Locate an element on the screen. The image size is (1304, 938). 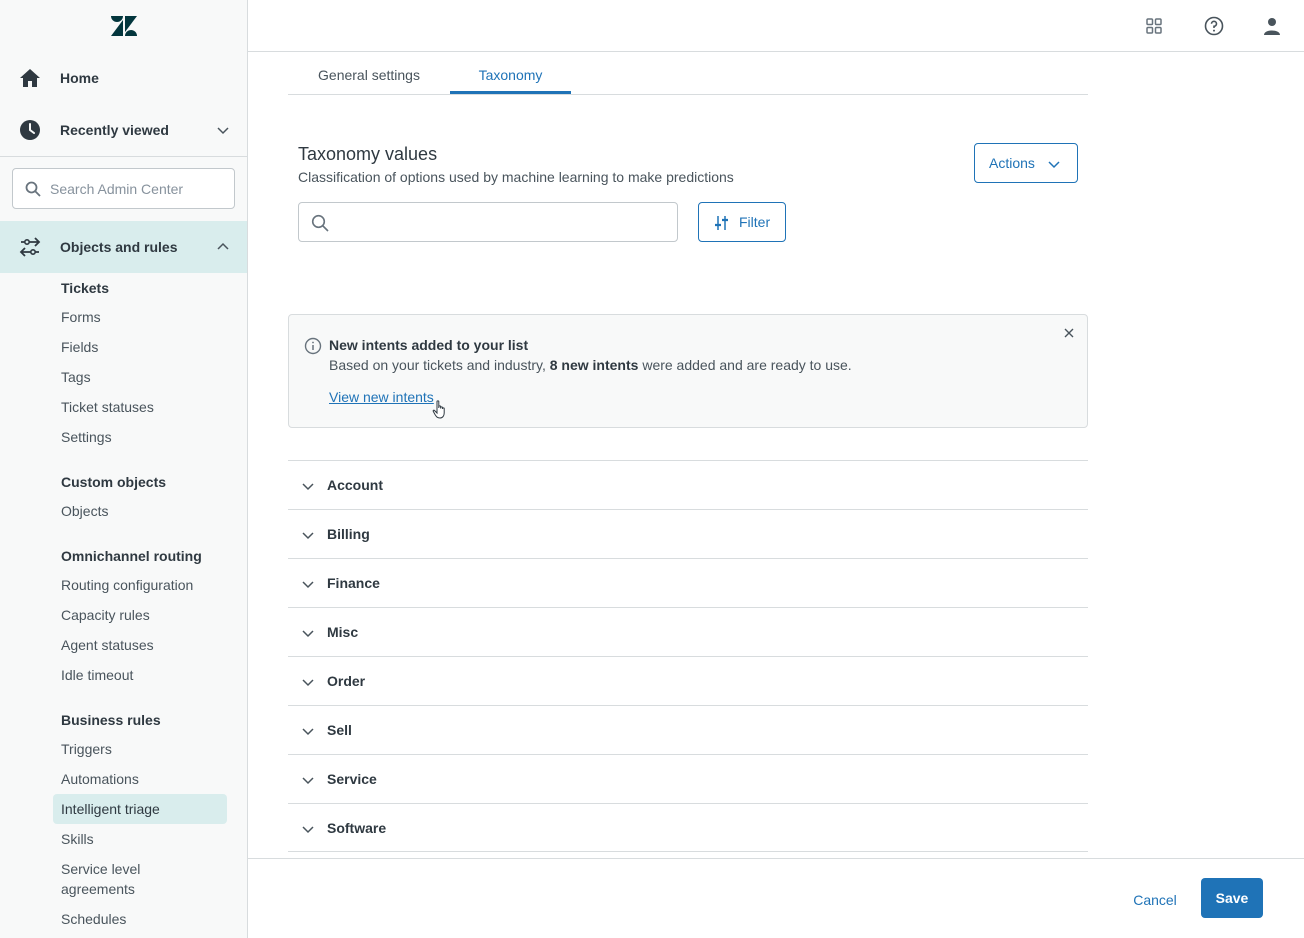
page-title: Taxonomy values is located at coordinates (368, 154).